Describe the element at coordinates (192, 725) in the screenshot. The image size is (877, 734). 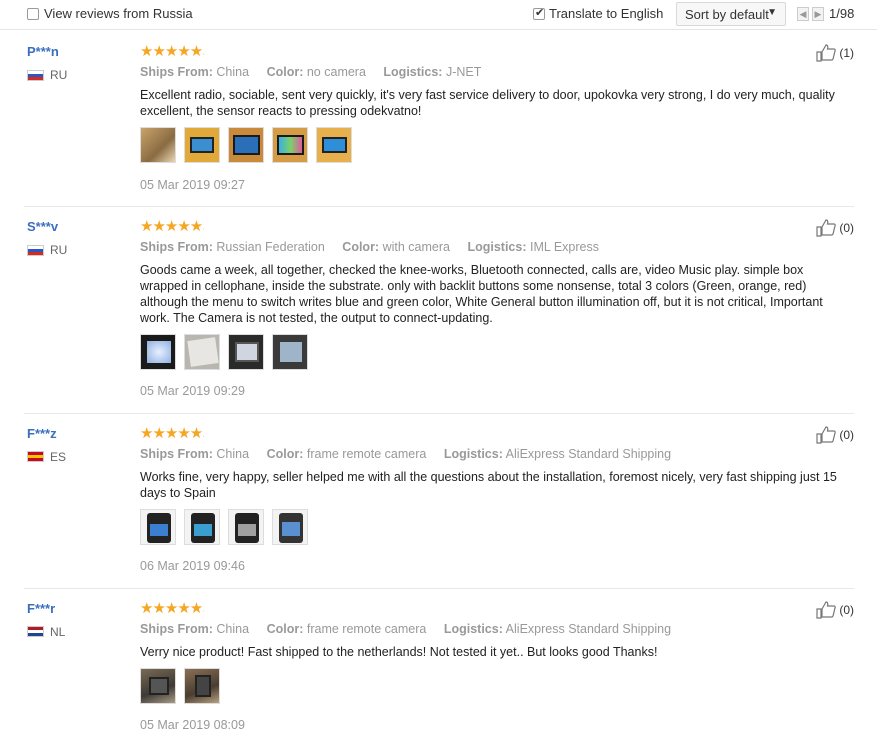
I see `review-date: 05 Mar 2019 08:09` at that location.